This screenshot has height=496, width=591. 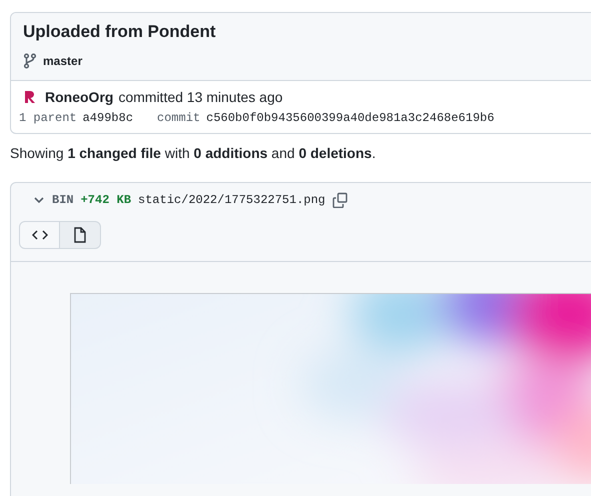 What do you see at coordinates (63, 200) in the screenshot?
I see `file-type: BIN` at bounding box center [63, 200].